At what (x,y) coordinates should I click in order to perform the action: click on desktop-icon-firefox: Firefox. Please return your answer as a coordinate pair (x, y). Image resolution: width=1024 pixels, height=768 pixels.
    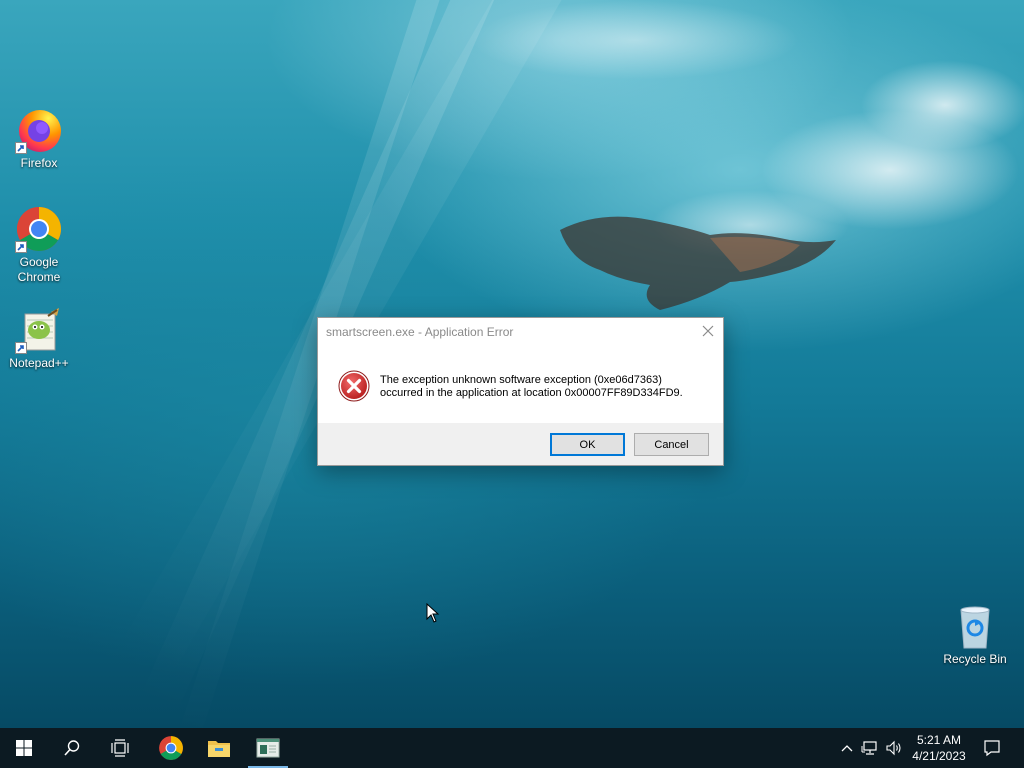
    Looking at the image, I should click on (39, 138).